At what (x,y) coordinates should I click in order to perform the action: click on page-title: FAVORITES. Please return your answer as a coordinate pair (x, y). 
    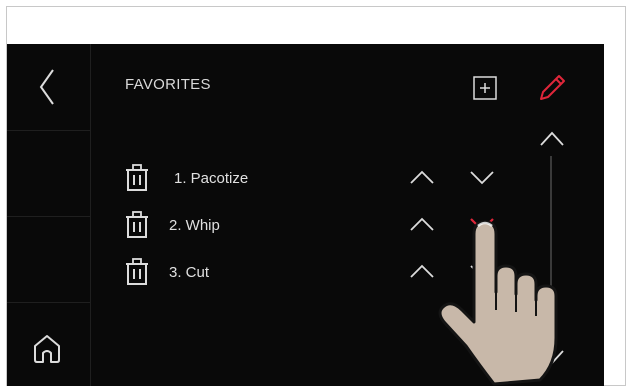
    Looking at the image, I should click on (168, 84).